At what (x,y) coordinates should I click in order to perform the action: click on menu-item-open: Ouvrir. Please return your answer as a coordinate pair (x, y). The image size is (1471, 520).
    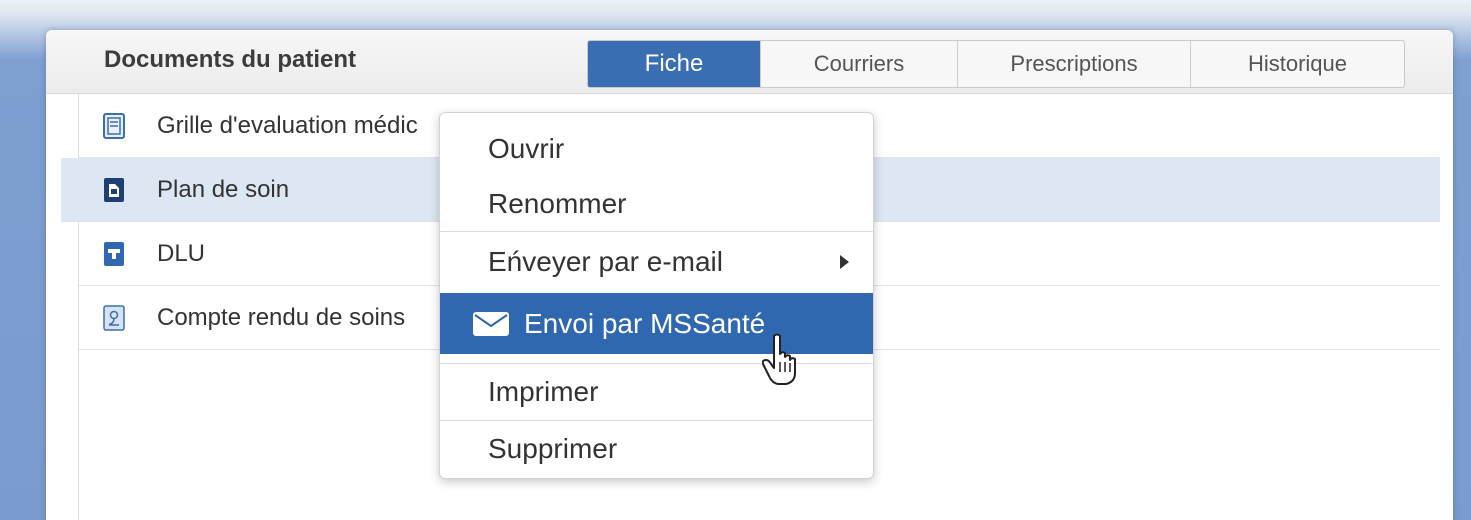
    Looking at the image, I should click on (656, 149).